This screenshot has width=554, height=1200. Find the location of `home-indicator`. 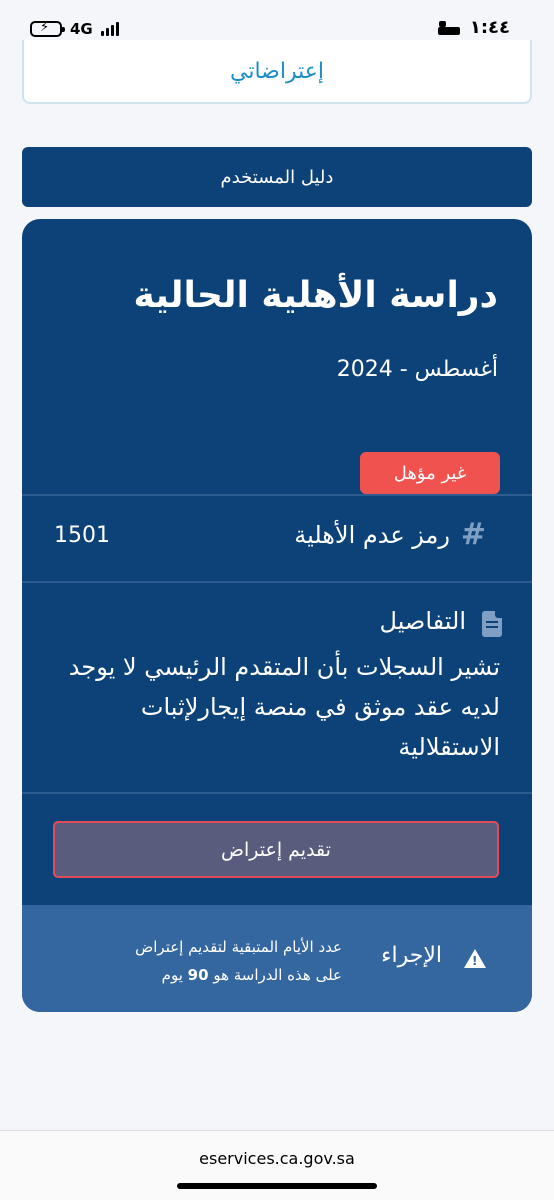

home-indicator is located at coordinates (277, 1186).